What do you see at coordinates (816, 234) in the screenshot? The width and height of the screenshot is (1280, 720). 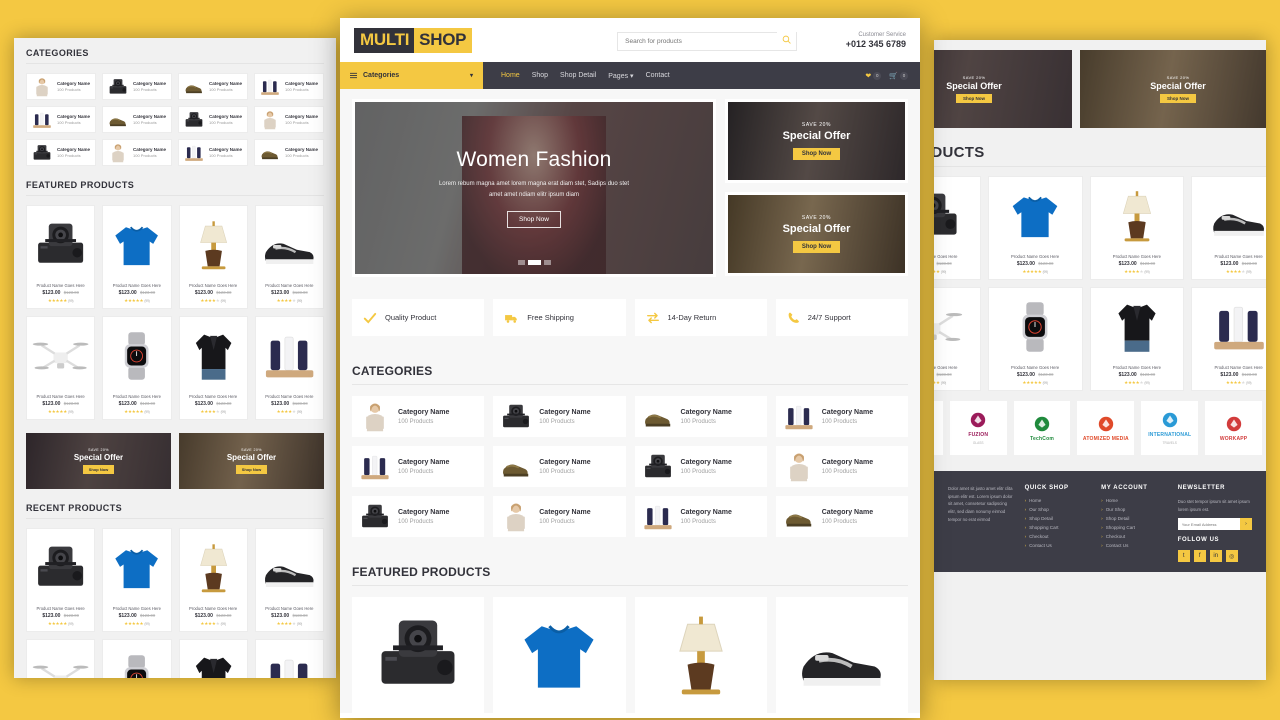 I see `offer-banner-2: SAVE 20% Special Offer Shop Now` at bounding box center [816, 234].